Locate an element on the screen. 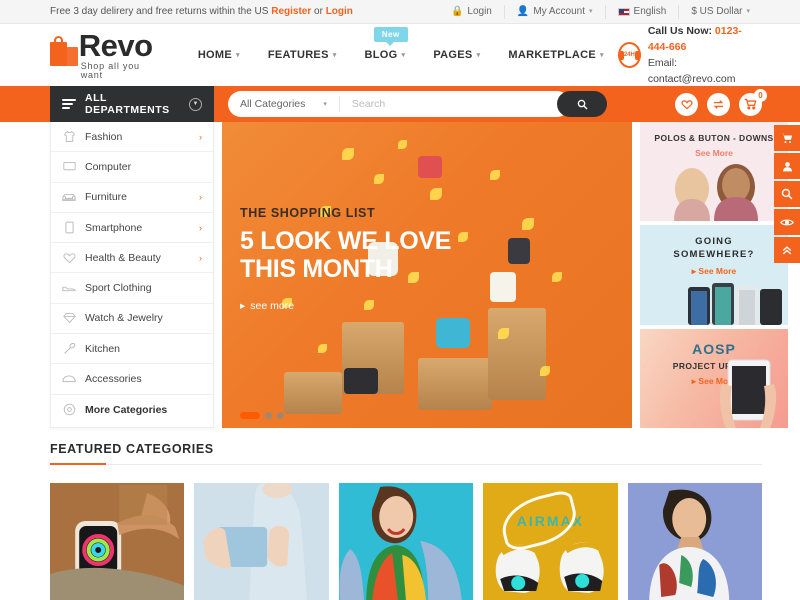 The image size is (800, 600). sidebar-label: Computer is located at coordinates (108, 166).